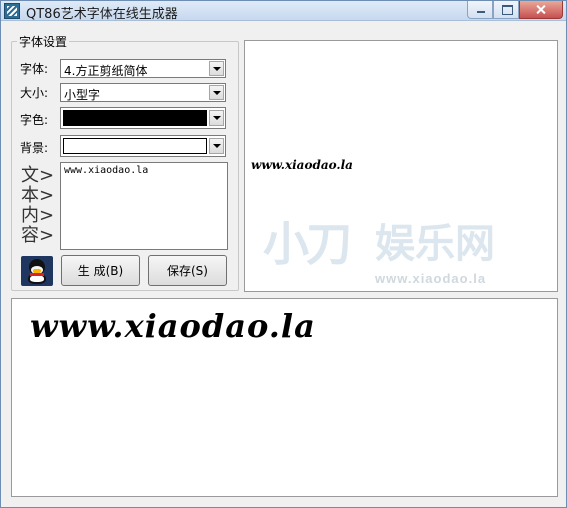  I want to click on background-label: 背景:, so click(34, 148).